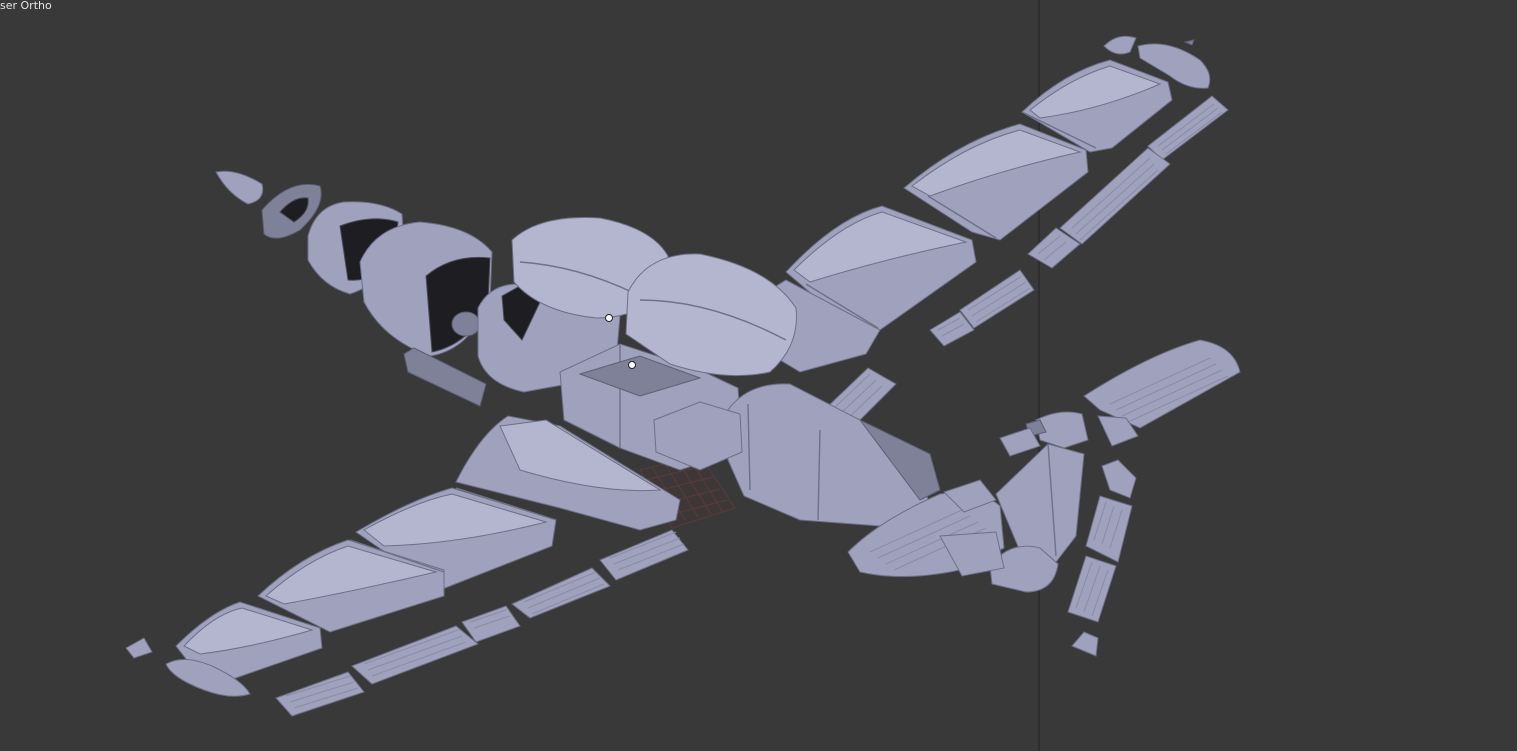  What do you see at coordinates (1189, 42) in the screenshot?
I see `small-fragment` at bounding box center [1189, 42].